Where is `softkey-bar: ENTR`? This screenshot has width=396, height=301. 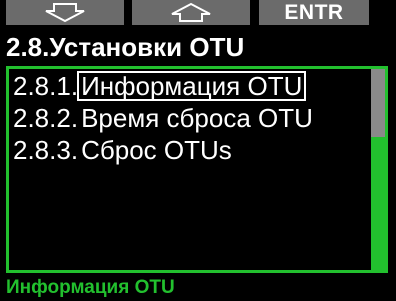
softkey-bar: ENTR is located at coordinates (198, 12).